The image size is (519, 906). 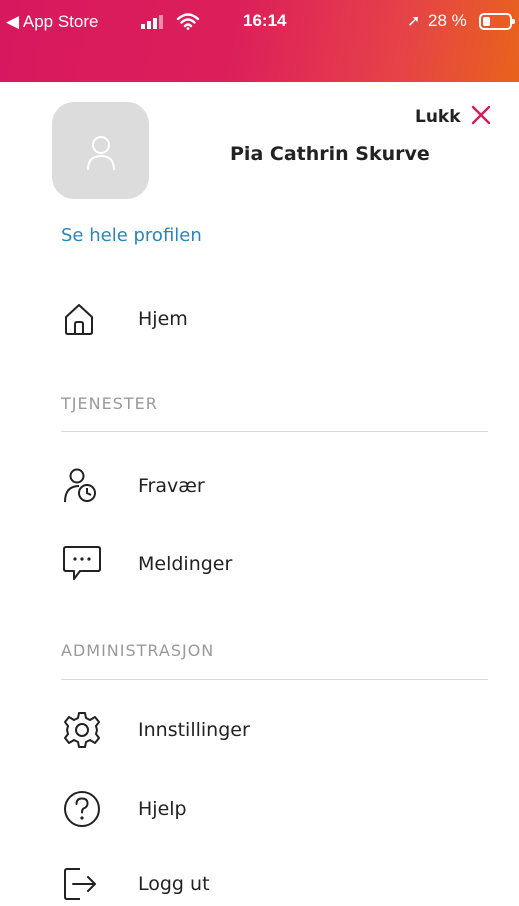 I want to click on menu-item-hjelp: Hjelp, so click(x=124, y=809).